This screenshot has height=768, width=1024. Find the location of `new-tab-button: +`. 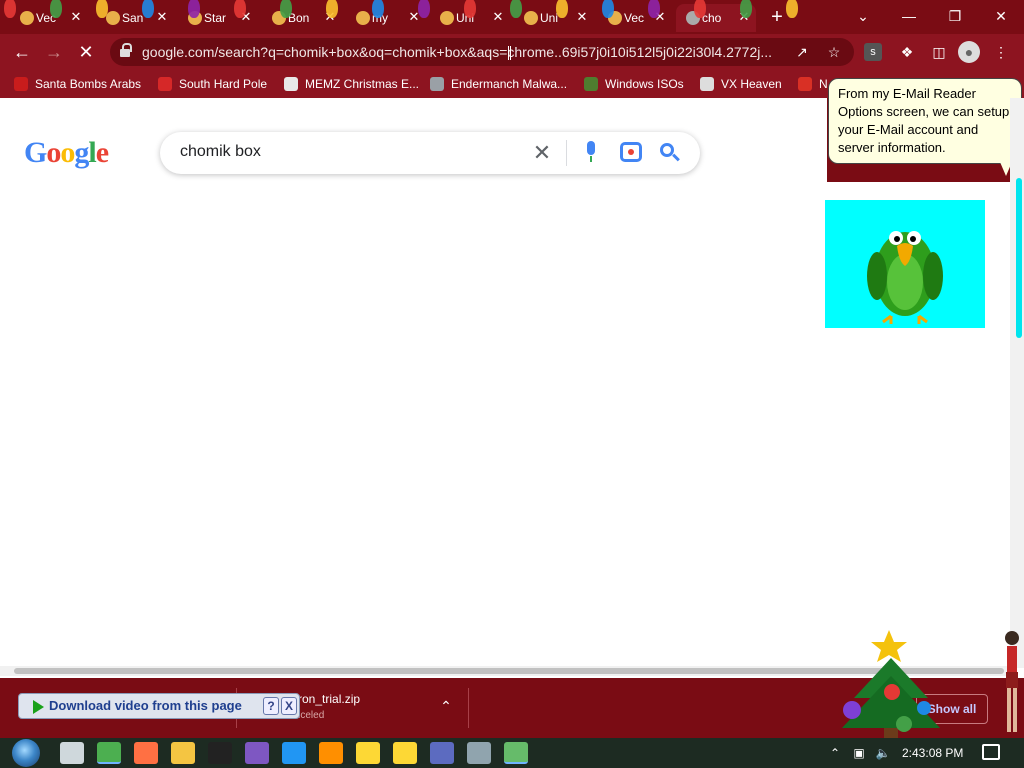

new-tab-button: + is located at coordinates (777, 17).